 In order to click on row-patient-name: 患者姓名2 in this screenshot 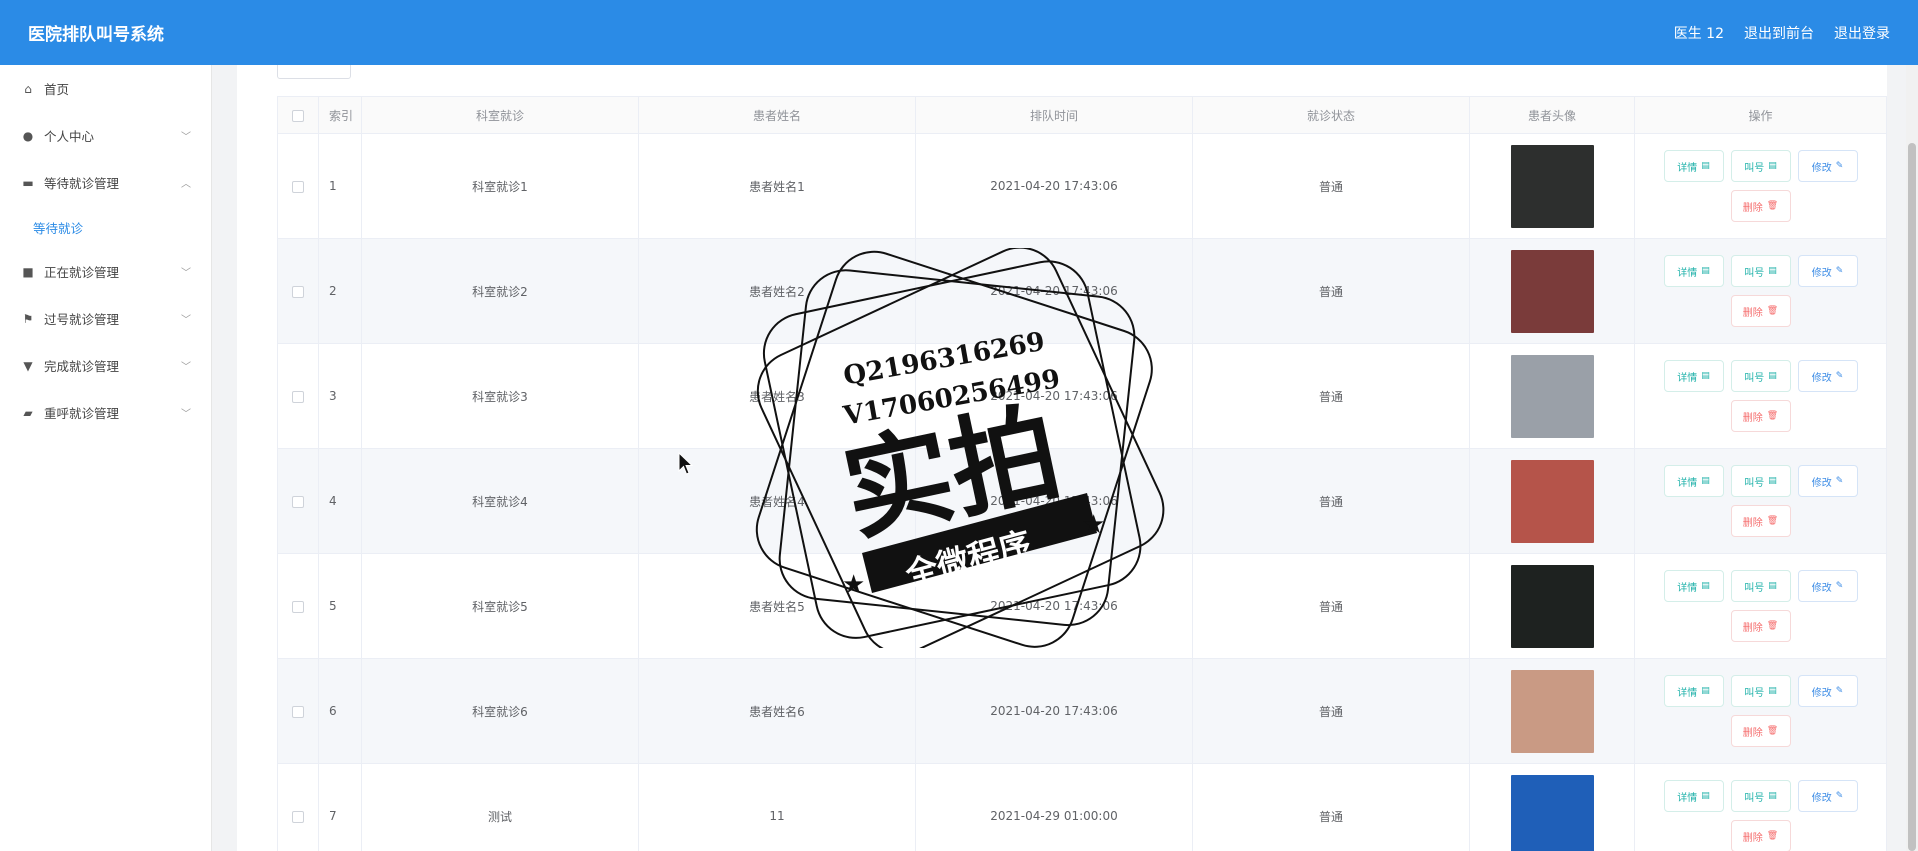, I will do `click(777, 291)`.